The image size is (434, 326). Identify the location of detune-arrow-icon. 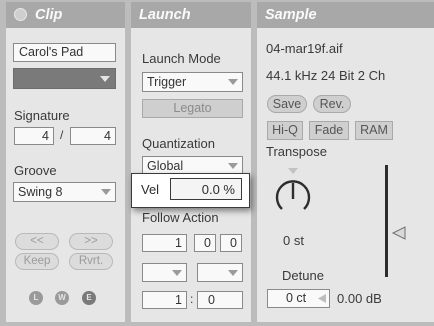
(322, 298).